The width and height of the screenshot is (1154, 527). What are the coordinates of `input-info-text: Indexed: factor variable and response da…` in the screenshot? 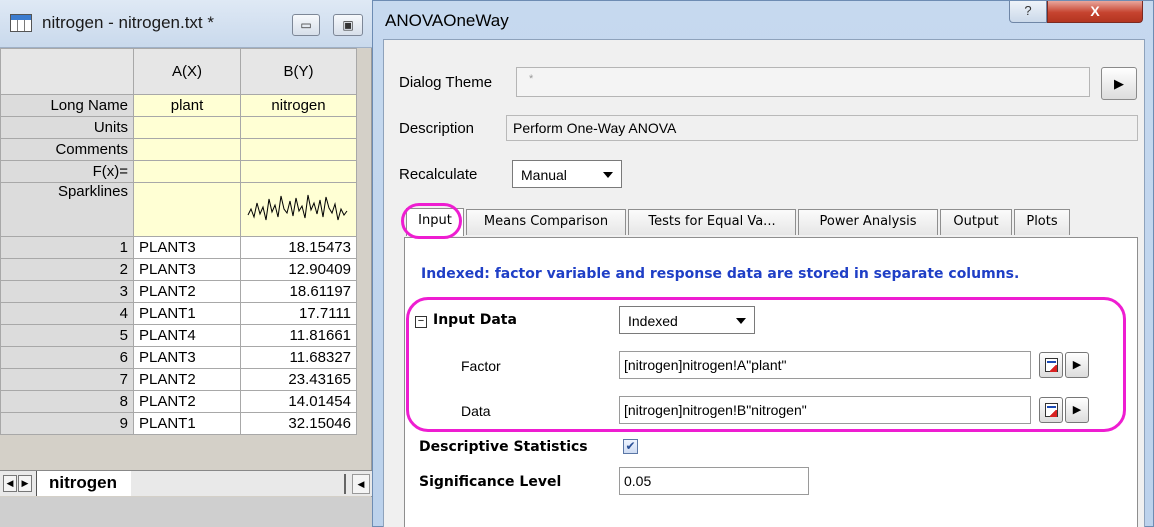 It's located at (720, 274).